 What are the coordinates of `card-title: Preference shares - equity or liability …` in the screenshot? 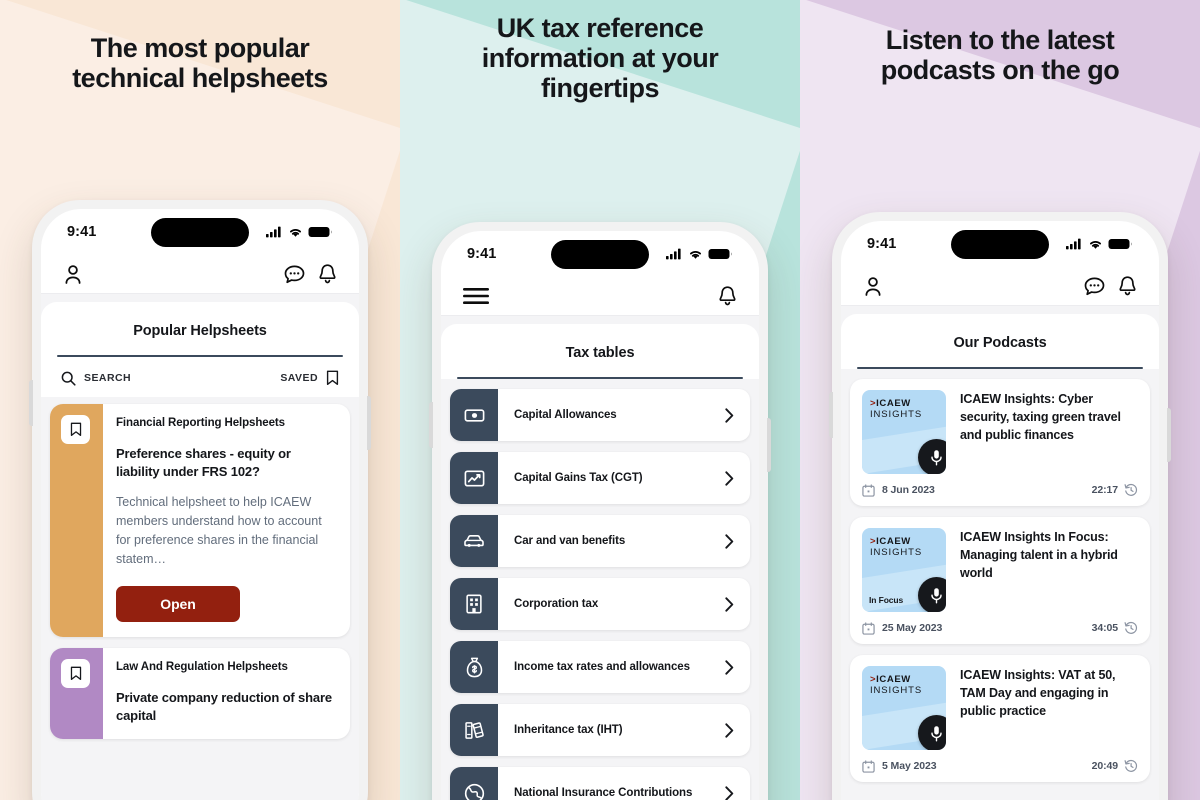 It's located at (203, 462).